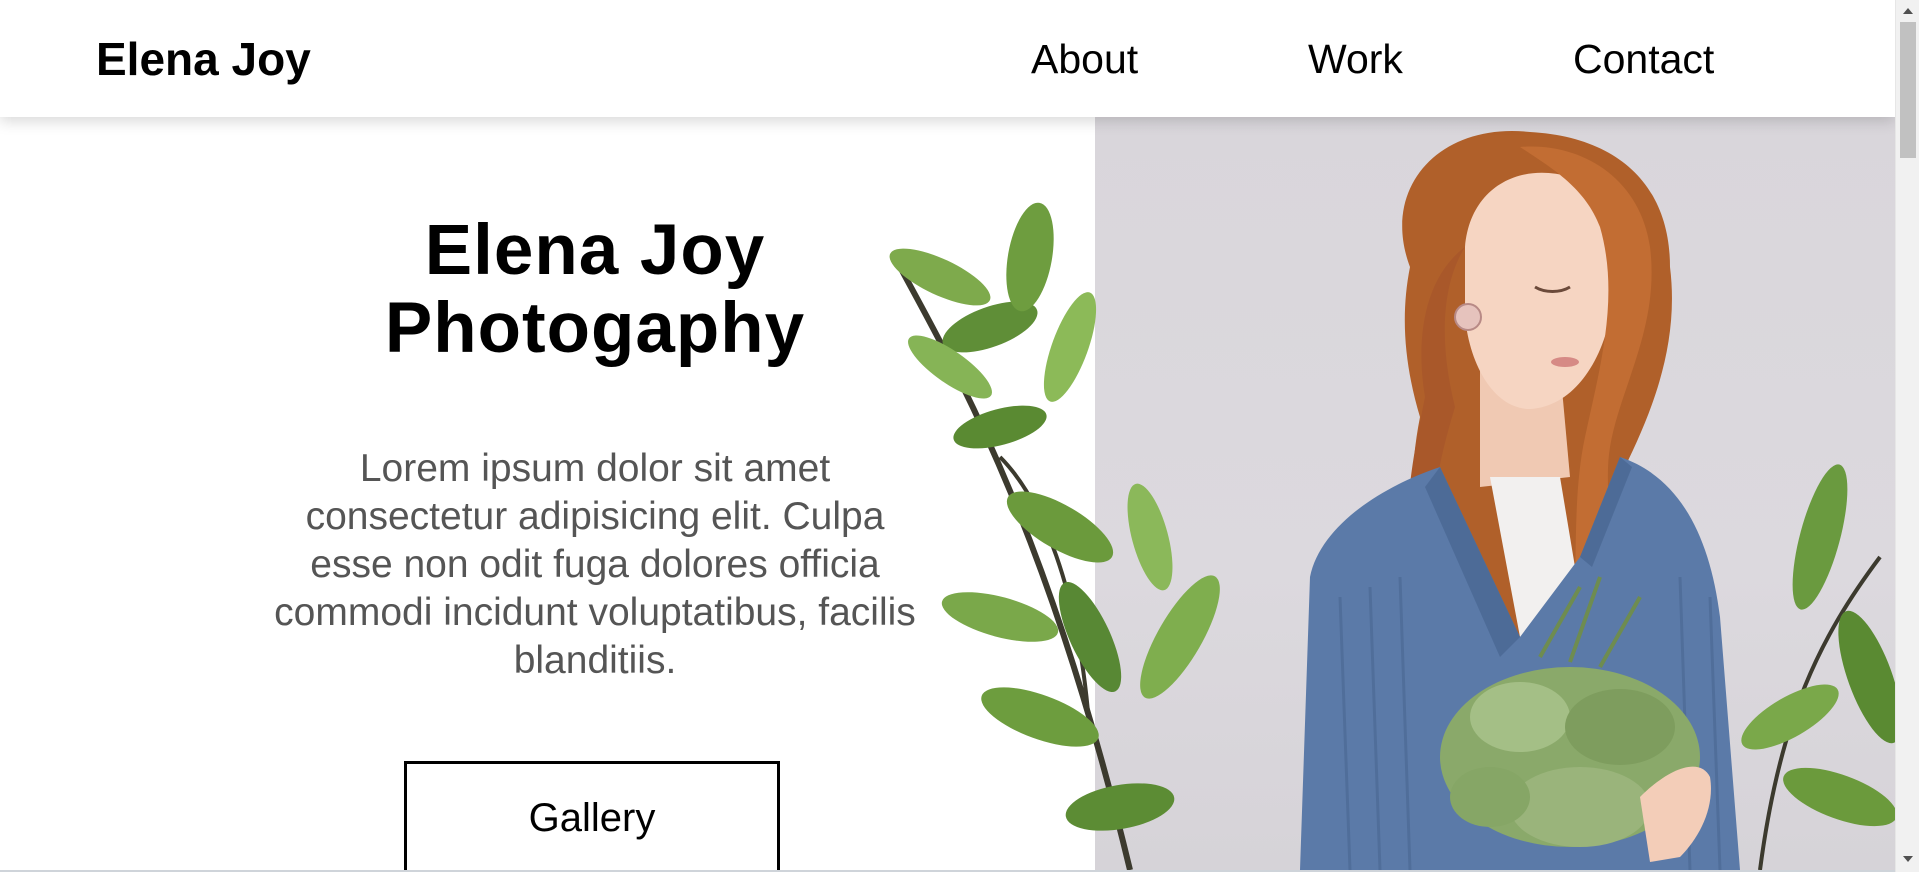 The height and width of the screenshot is (872, 1919). I want to click on plant-right-illustration, so click(1818, 667).